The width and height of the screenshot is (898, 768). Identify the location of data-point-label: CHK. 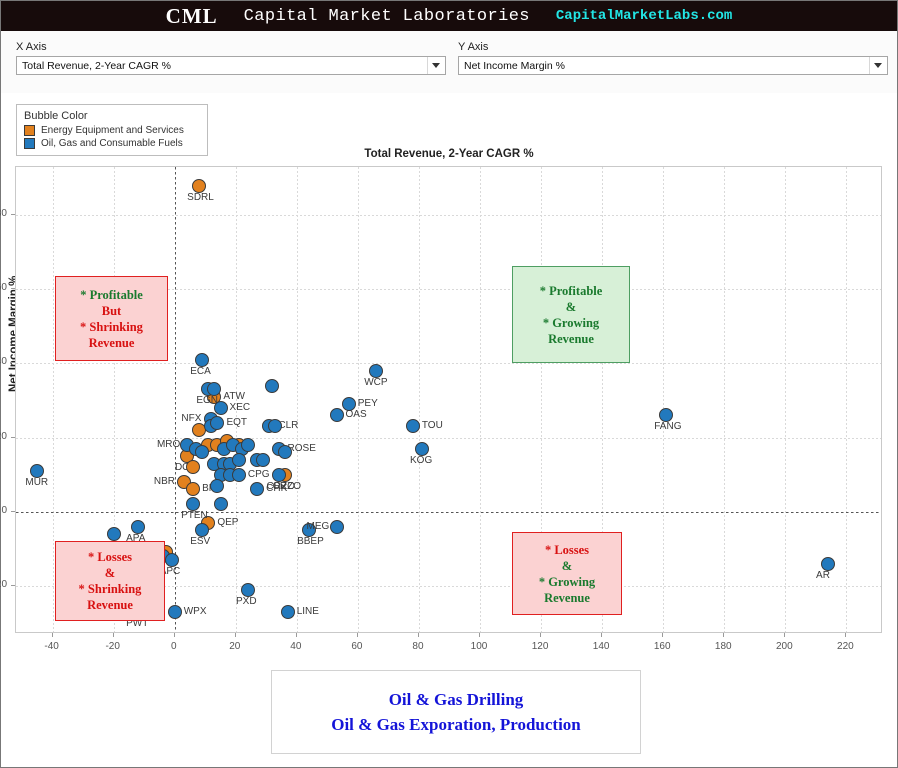
(277, 489).